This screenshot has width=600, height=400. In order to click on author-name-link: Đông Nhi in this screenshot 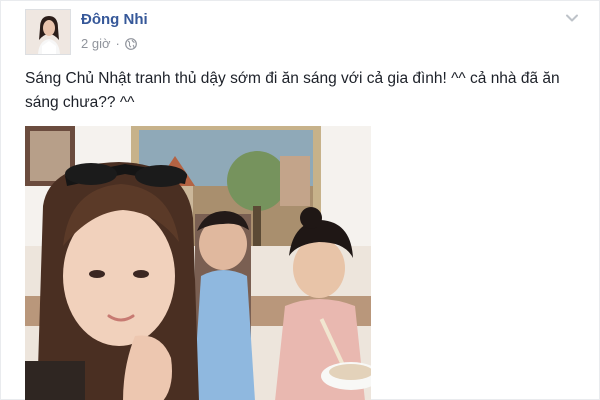, I will do `click(114, 19)`.